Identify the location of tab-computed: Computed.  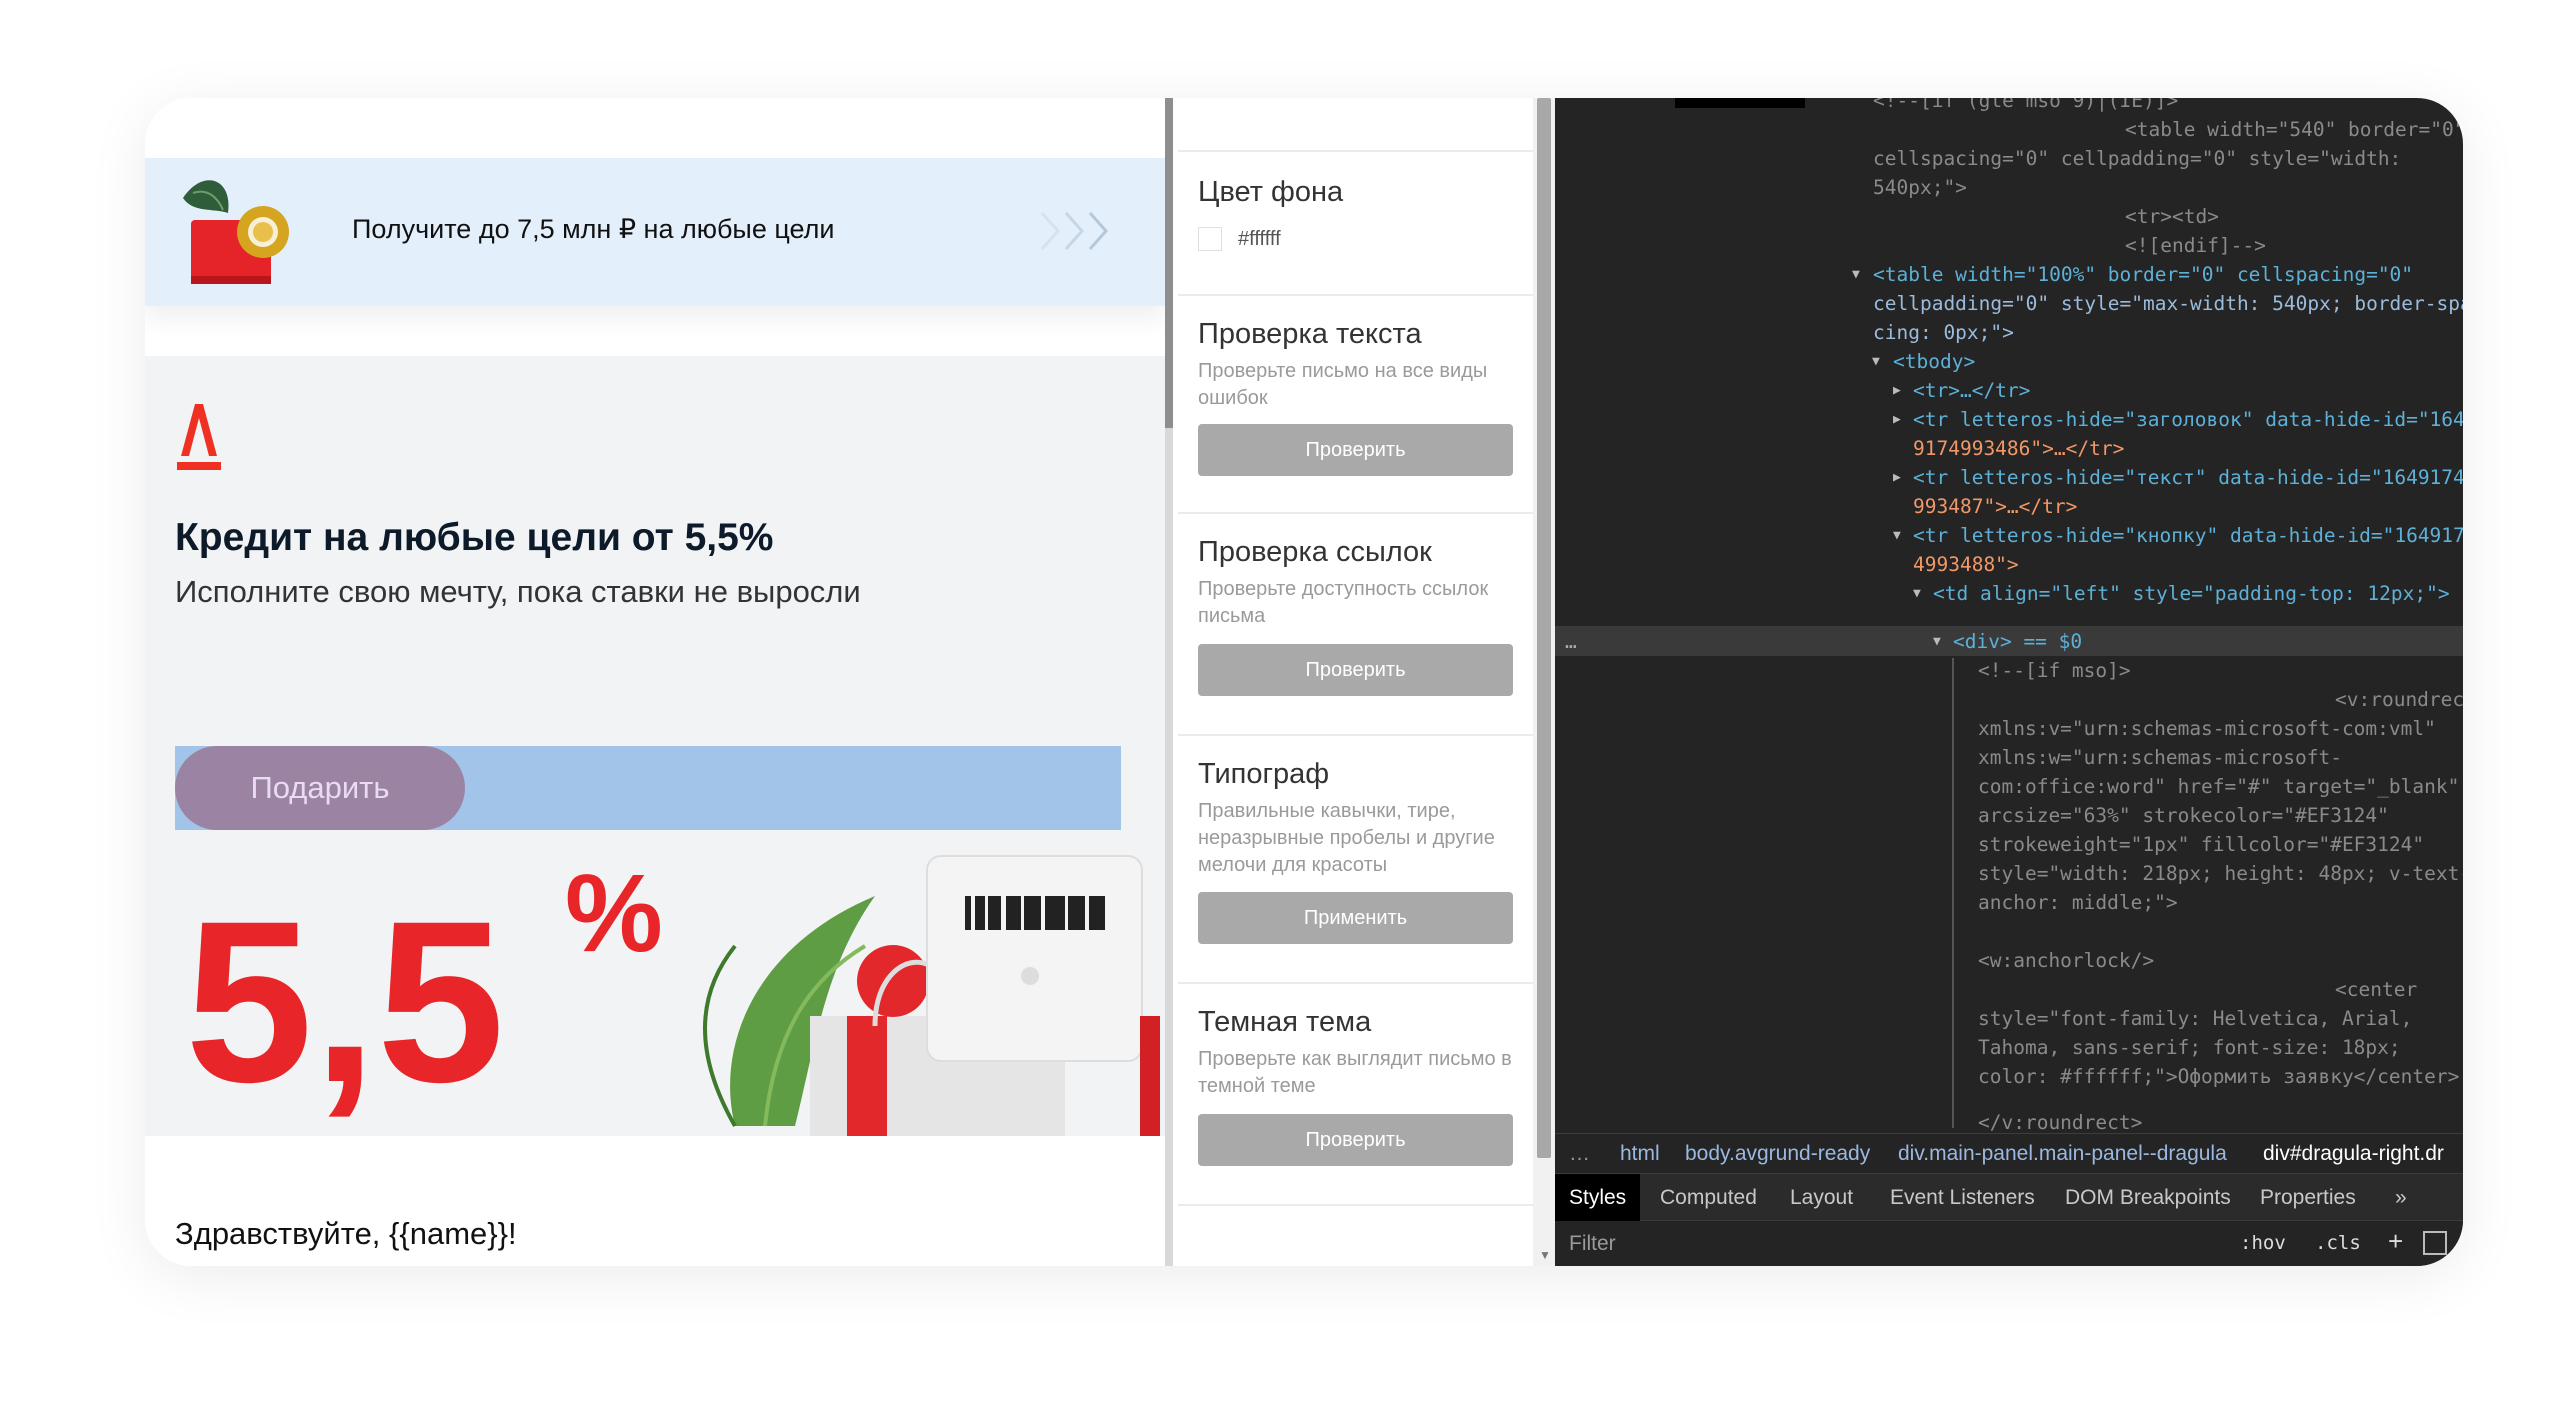
(1708, 1198).